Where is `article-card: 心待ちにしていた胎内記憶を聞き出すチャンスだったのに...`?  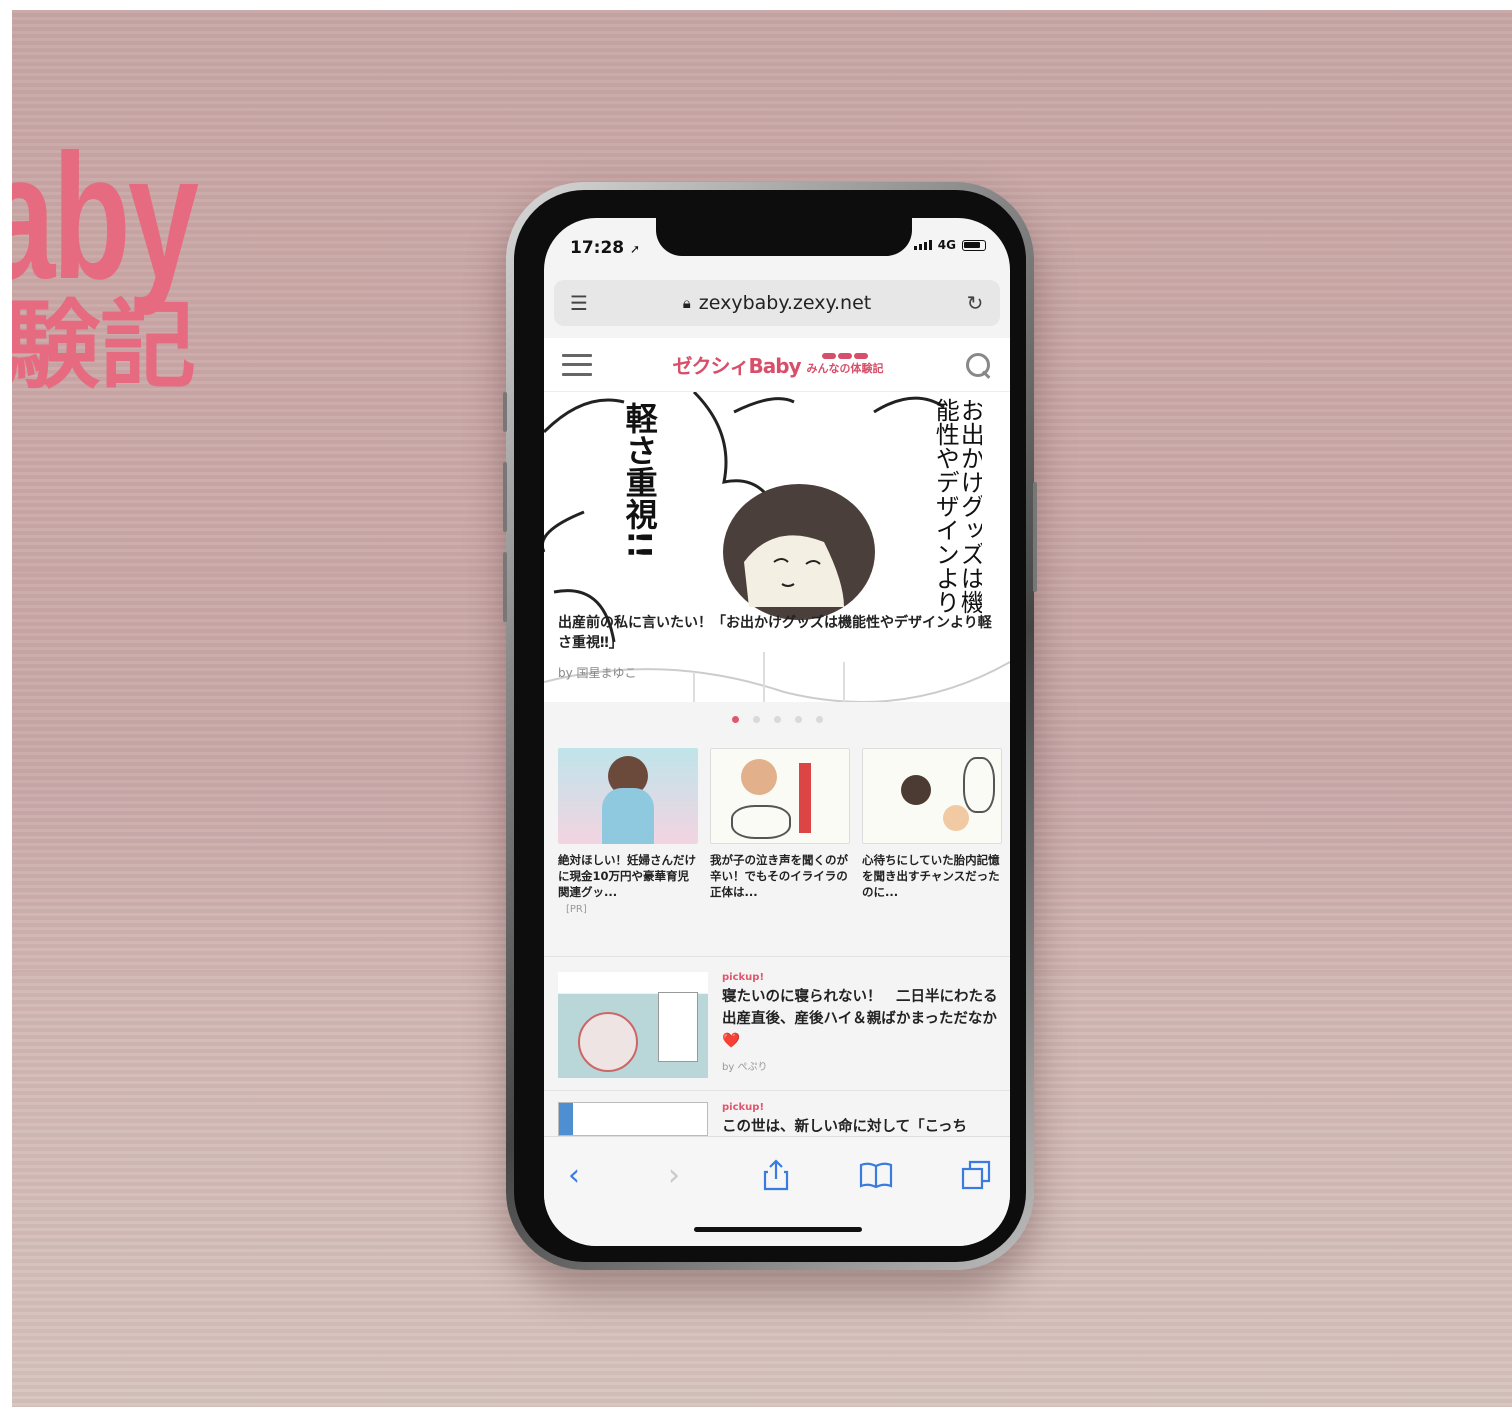 article-card: 心待ちにしていた胎内記憶を聞き出すチャンスだったのに... is located at coordinates (932, 831).